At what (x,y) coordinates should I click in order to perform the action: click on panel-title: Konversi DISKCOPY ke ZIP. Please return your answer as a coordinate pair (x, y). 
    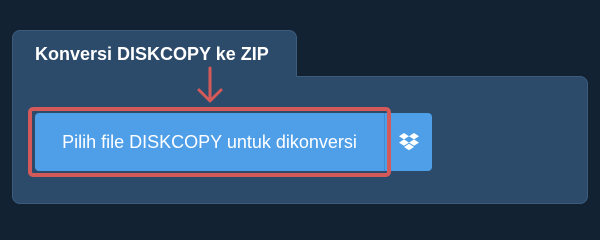
    Looking at the image, I should click on (152, 54).